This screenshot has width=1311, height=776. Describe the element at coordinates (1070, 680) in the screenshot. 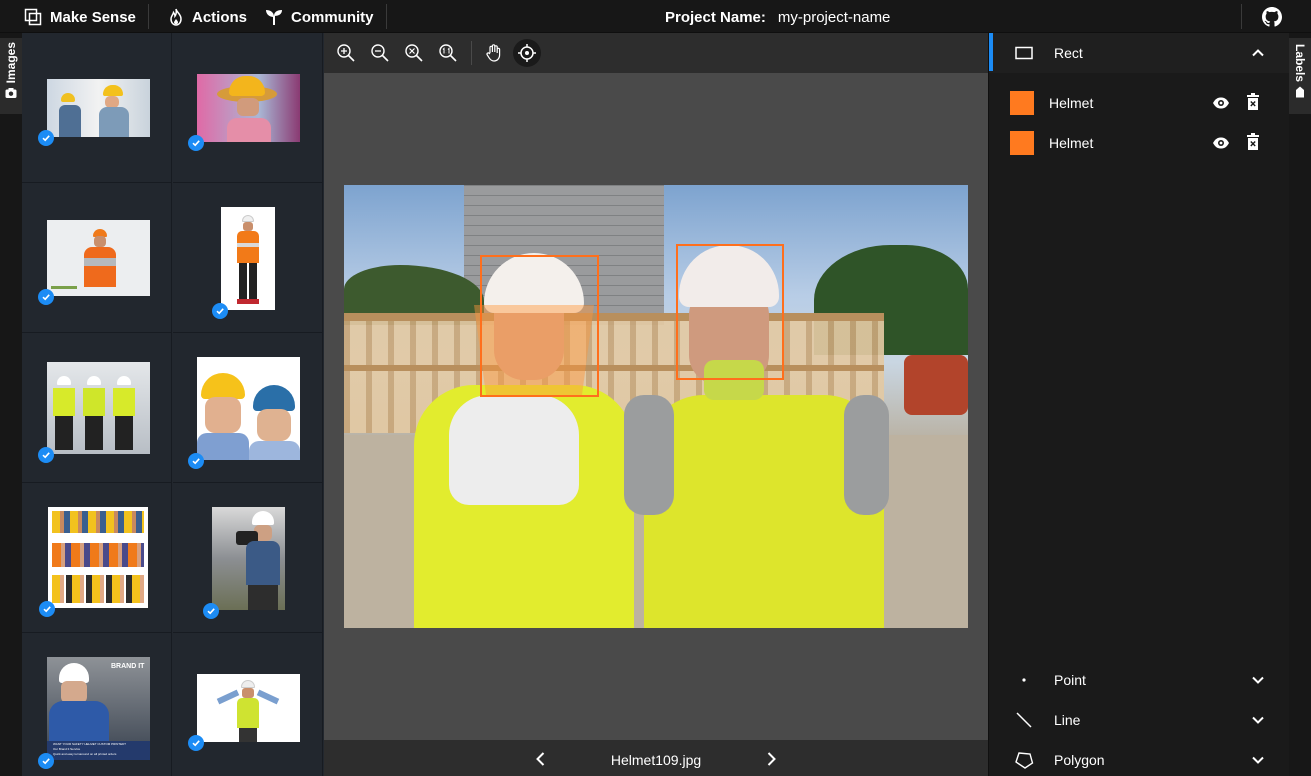

I see `point-section-label: Point` at that location.